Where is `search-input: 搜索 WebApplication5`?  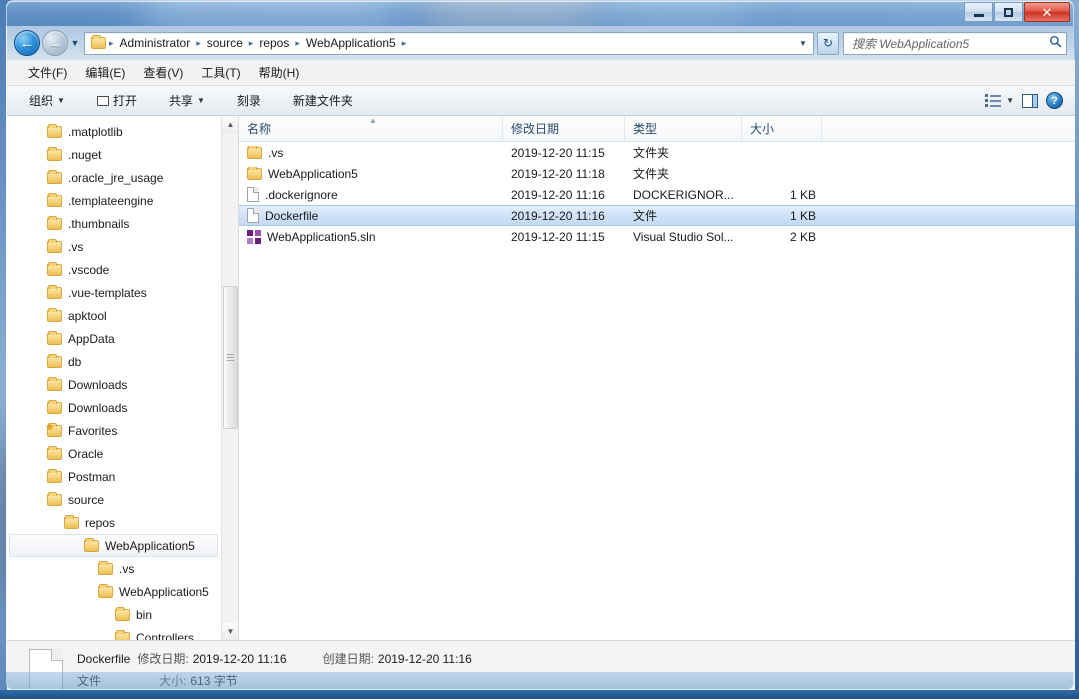 search-input: 搜索 WebApplication5 is located at coordinates (948, 43).